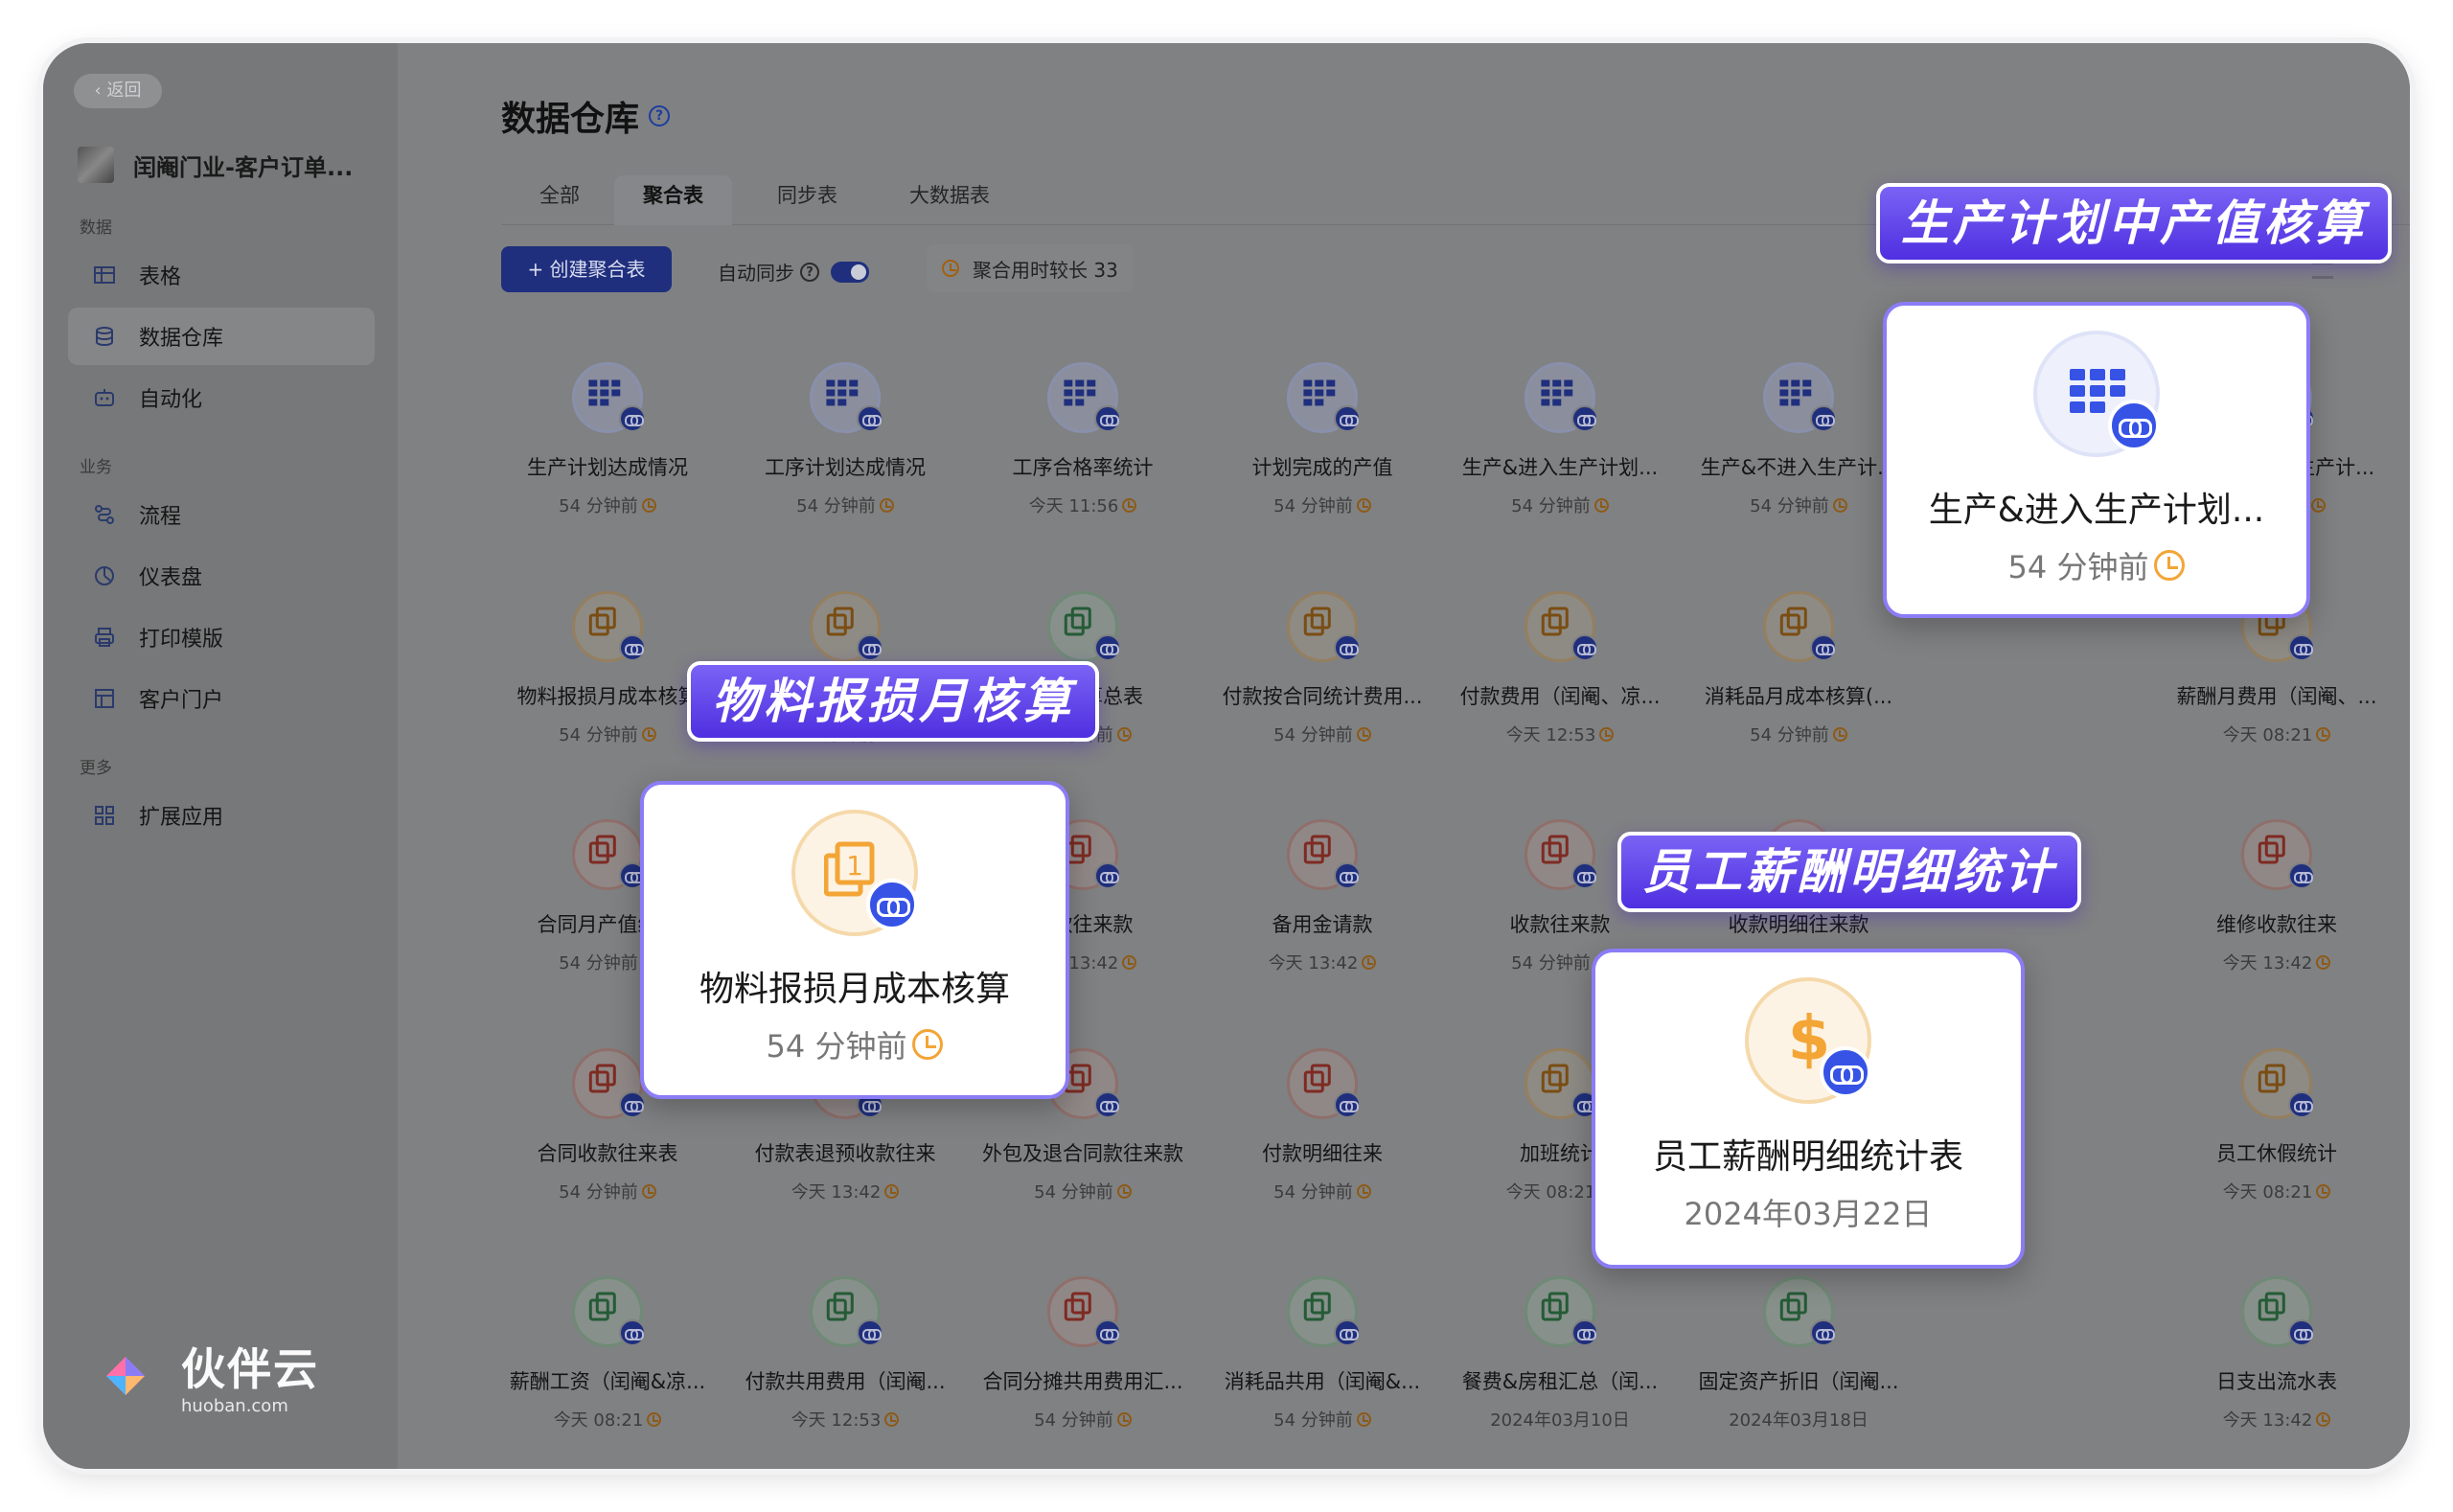  What do you see at coordinates (1799, 453) in the screenshot?
I see `list-item: 生产&不进入生产计... 54 分钟前` at bounding box center [1799, 453].